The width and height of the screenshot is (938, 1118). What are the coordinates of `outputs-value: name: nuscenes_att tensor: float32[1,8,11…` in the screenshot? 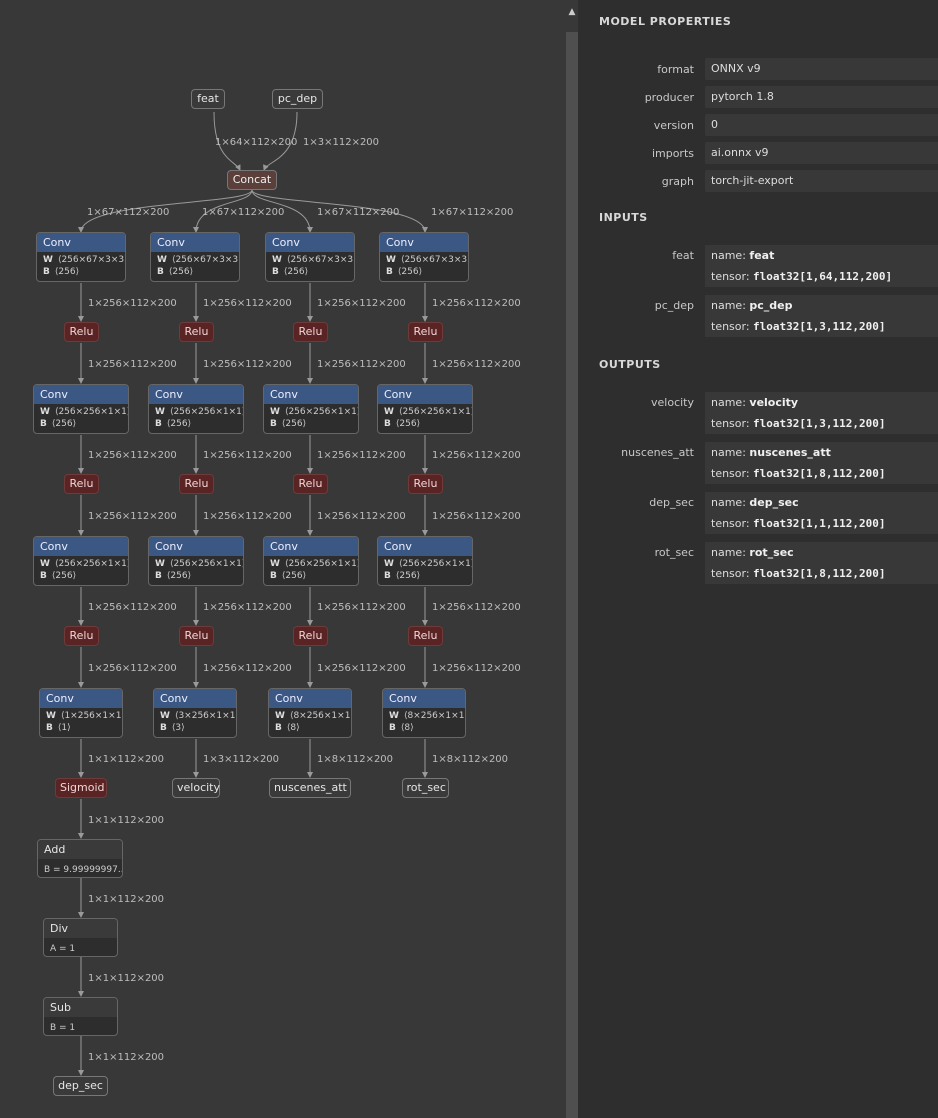 It's located at (821, 463).